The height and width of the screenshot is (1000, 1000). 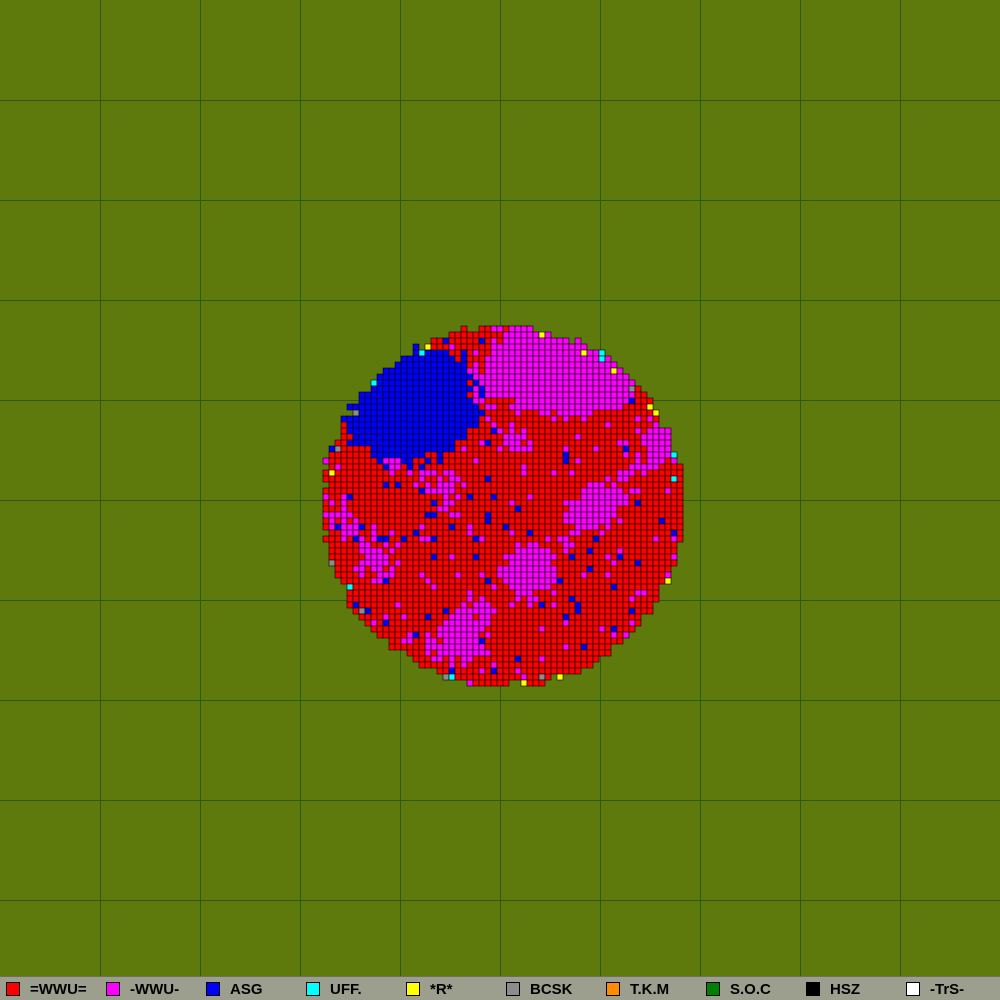 What do you see at coordinates (13, 989) in the screenshot?
I see `legend-swatch-wwu-red` at bounding box center [13, 989].